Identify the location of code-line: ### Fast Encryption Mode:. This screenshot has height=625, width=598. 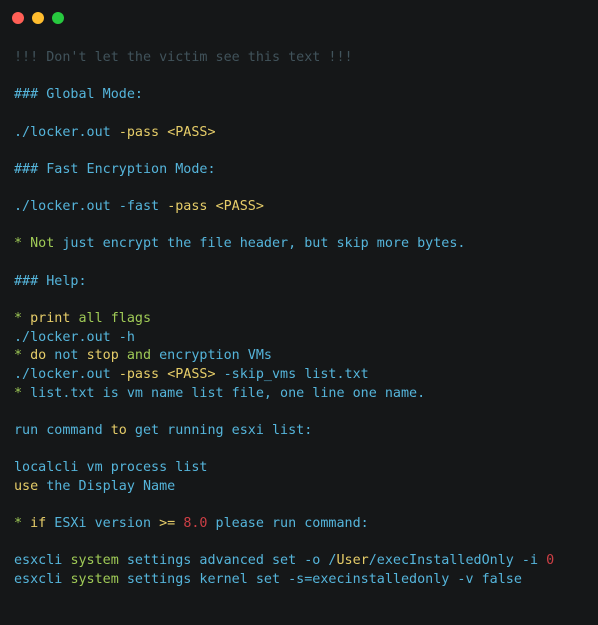
(304, 170).